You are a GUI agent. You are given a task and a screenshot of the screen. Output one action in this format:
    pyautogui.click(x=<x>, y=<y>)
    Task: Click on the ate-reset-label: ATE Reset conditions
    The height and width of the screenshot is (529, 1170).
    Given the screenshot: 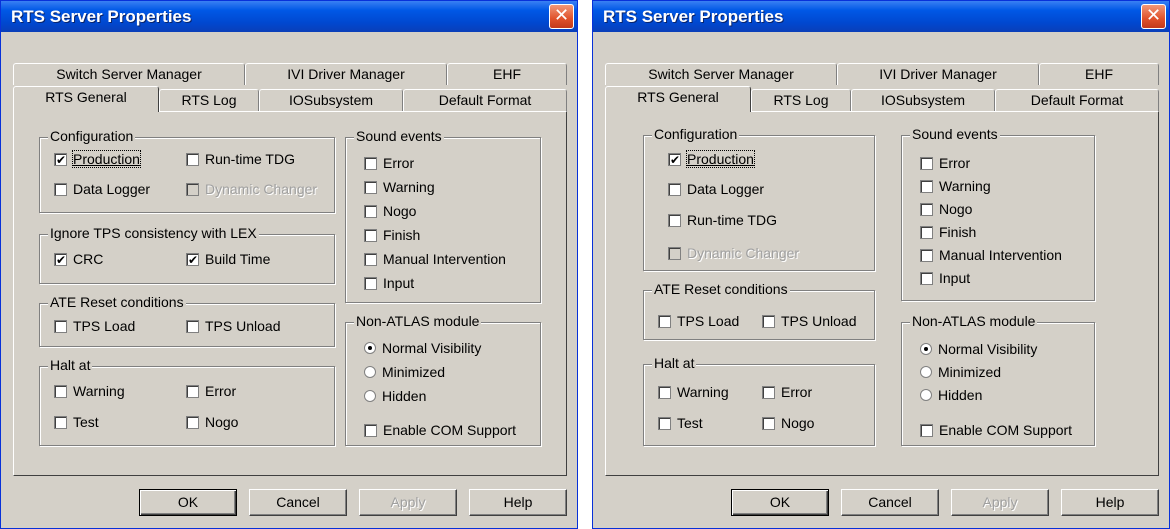 What is the action you would take?
    pyautogui.click(x=721, y=289)
    